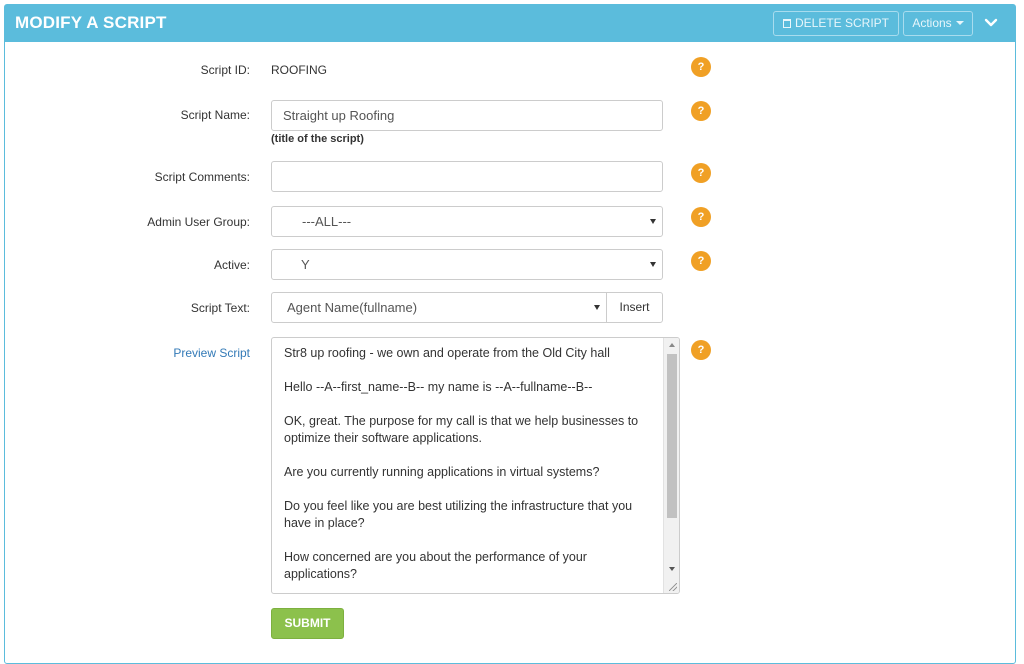 The height and width of the screenshot is (664, 1024). I want to click on admin-user-group-value: ---ALL---, so click(327, 221).